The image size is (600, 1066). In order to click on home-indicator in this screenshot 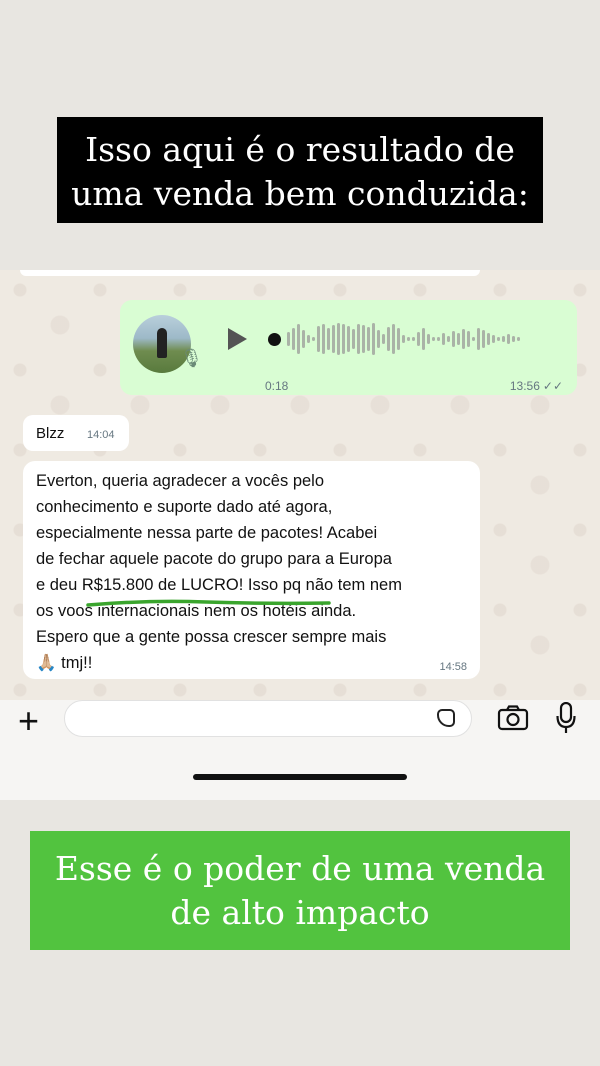, I will do `click(300, 777)`.